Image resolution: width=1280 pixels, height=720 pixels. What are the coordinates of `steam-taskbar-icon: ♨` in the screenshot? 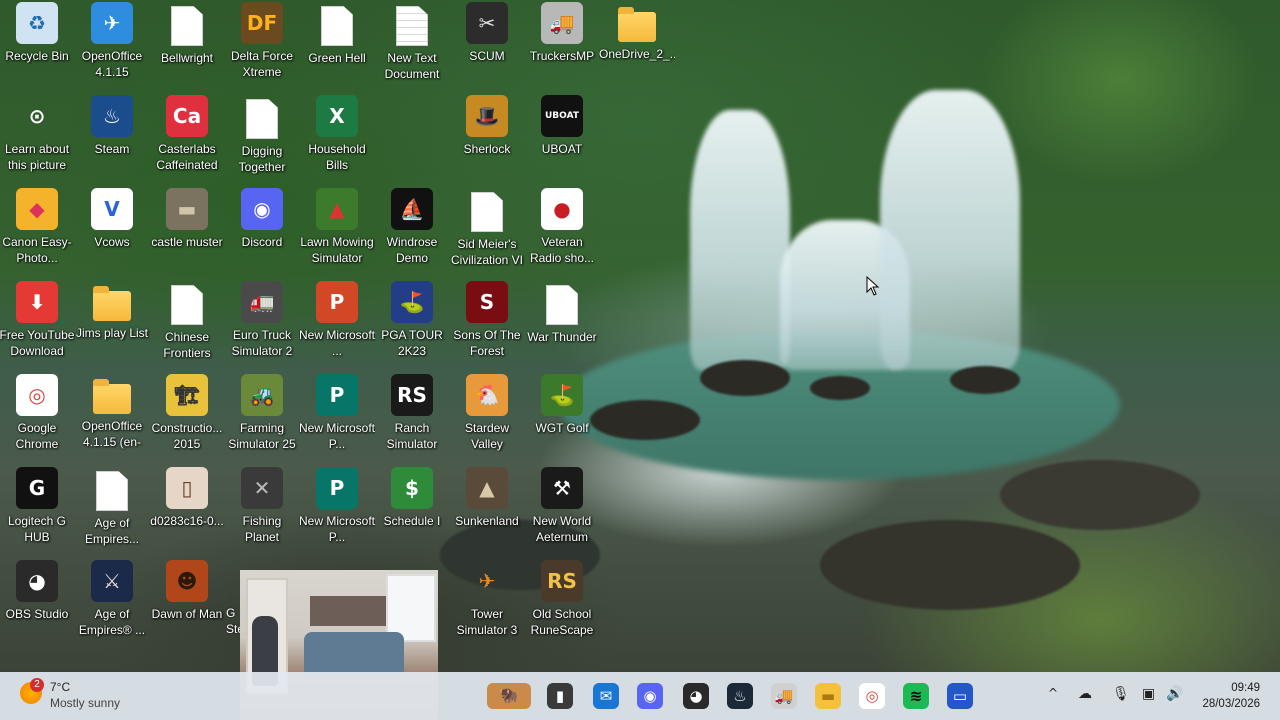 It's located at (740, 696).